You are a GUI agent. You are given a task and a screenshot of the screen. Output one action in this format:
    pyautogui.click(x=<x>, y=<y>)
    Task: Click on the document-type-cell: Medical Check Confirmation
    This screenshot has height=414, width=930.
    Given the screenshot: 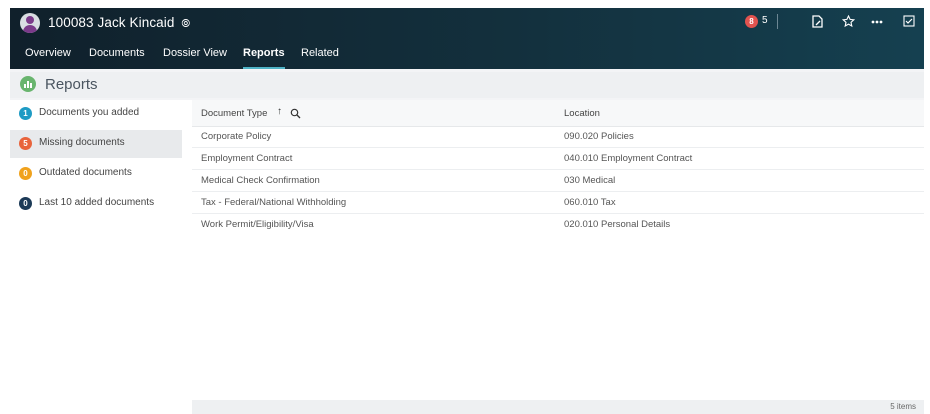 What is the action you would take?
    pyautogui.click(x=260, y=180)
    